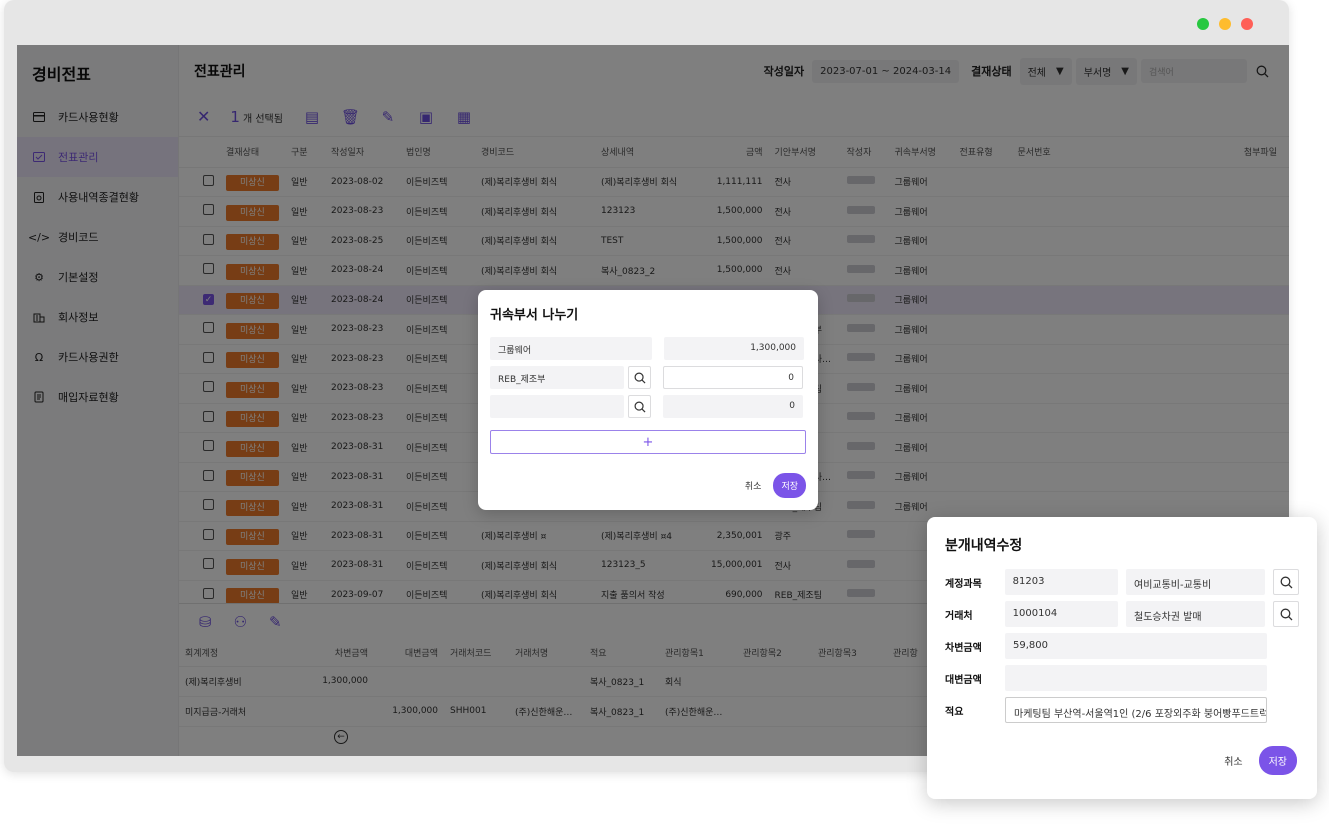 The width and height of the screenshot is (1329, 826). I want to click on account-label: 계정과목, so click(963, 584).